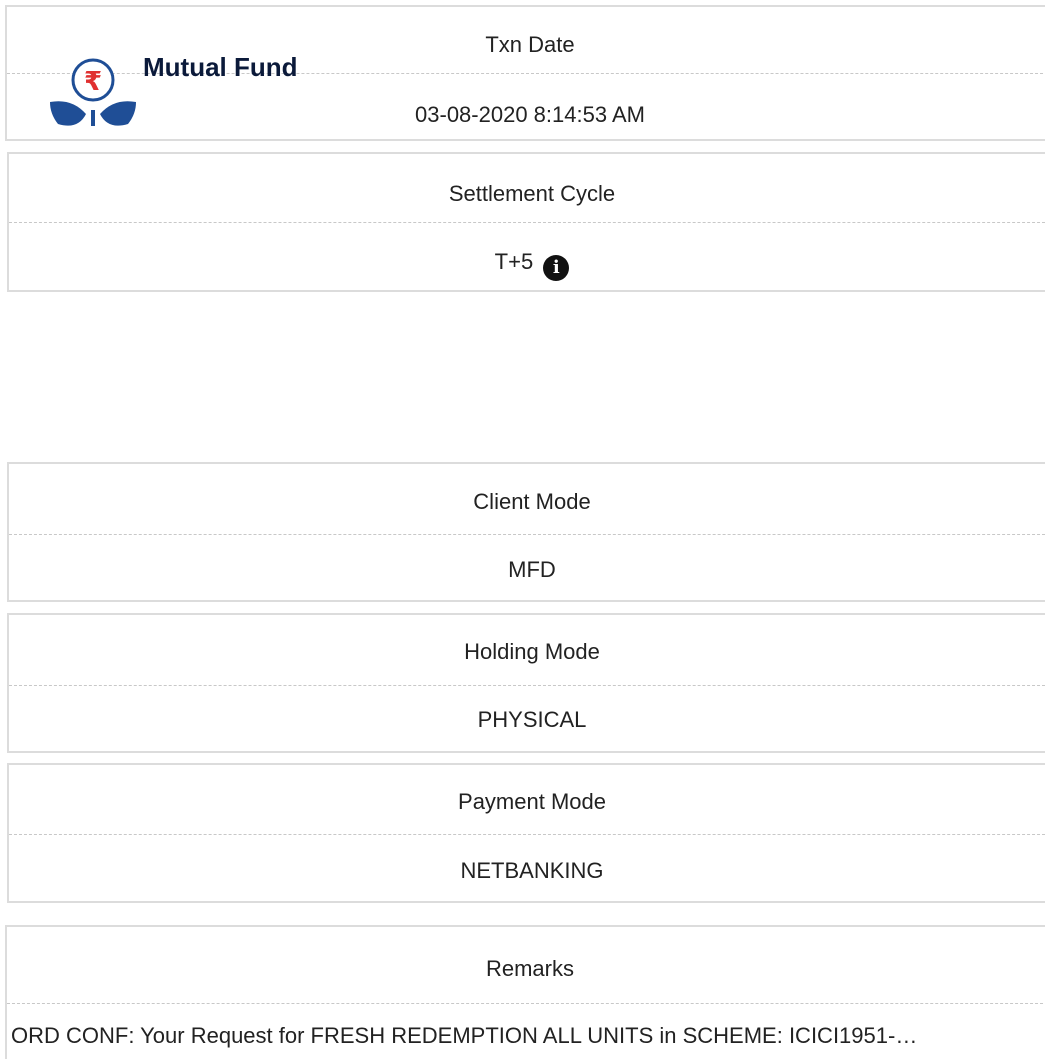 The width and height of the screenshot is (1045, 1059). I want to click on client-mode-card: Client Mode MFD, so click(526, 532).